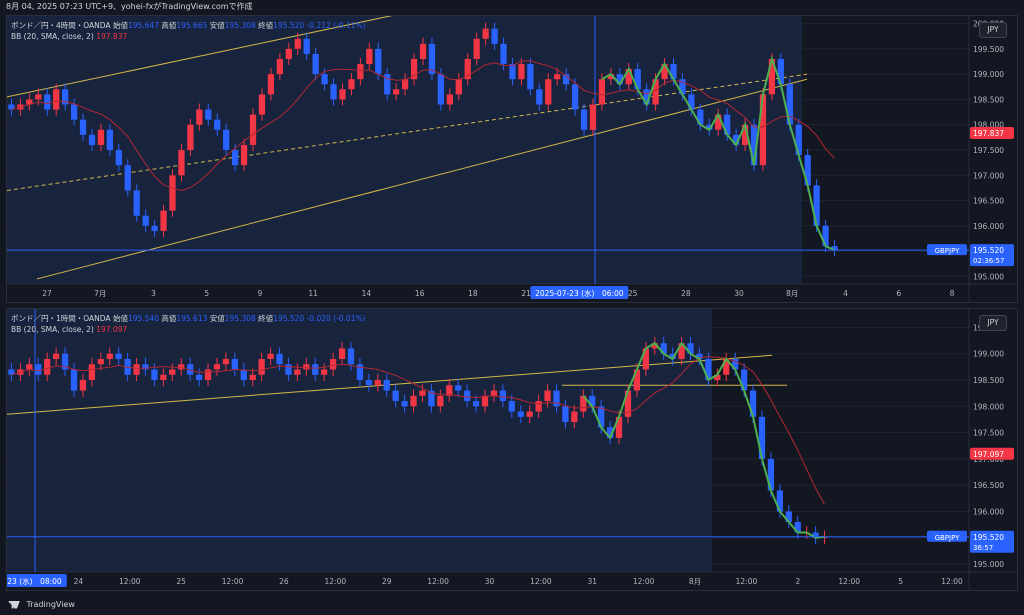 The height and width of the screenshot is (615, 1024). I want to click on footer-brand: TradingView, so click(50, 604).